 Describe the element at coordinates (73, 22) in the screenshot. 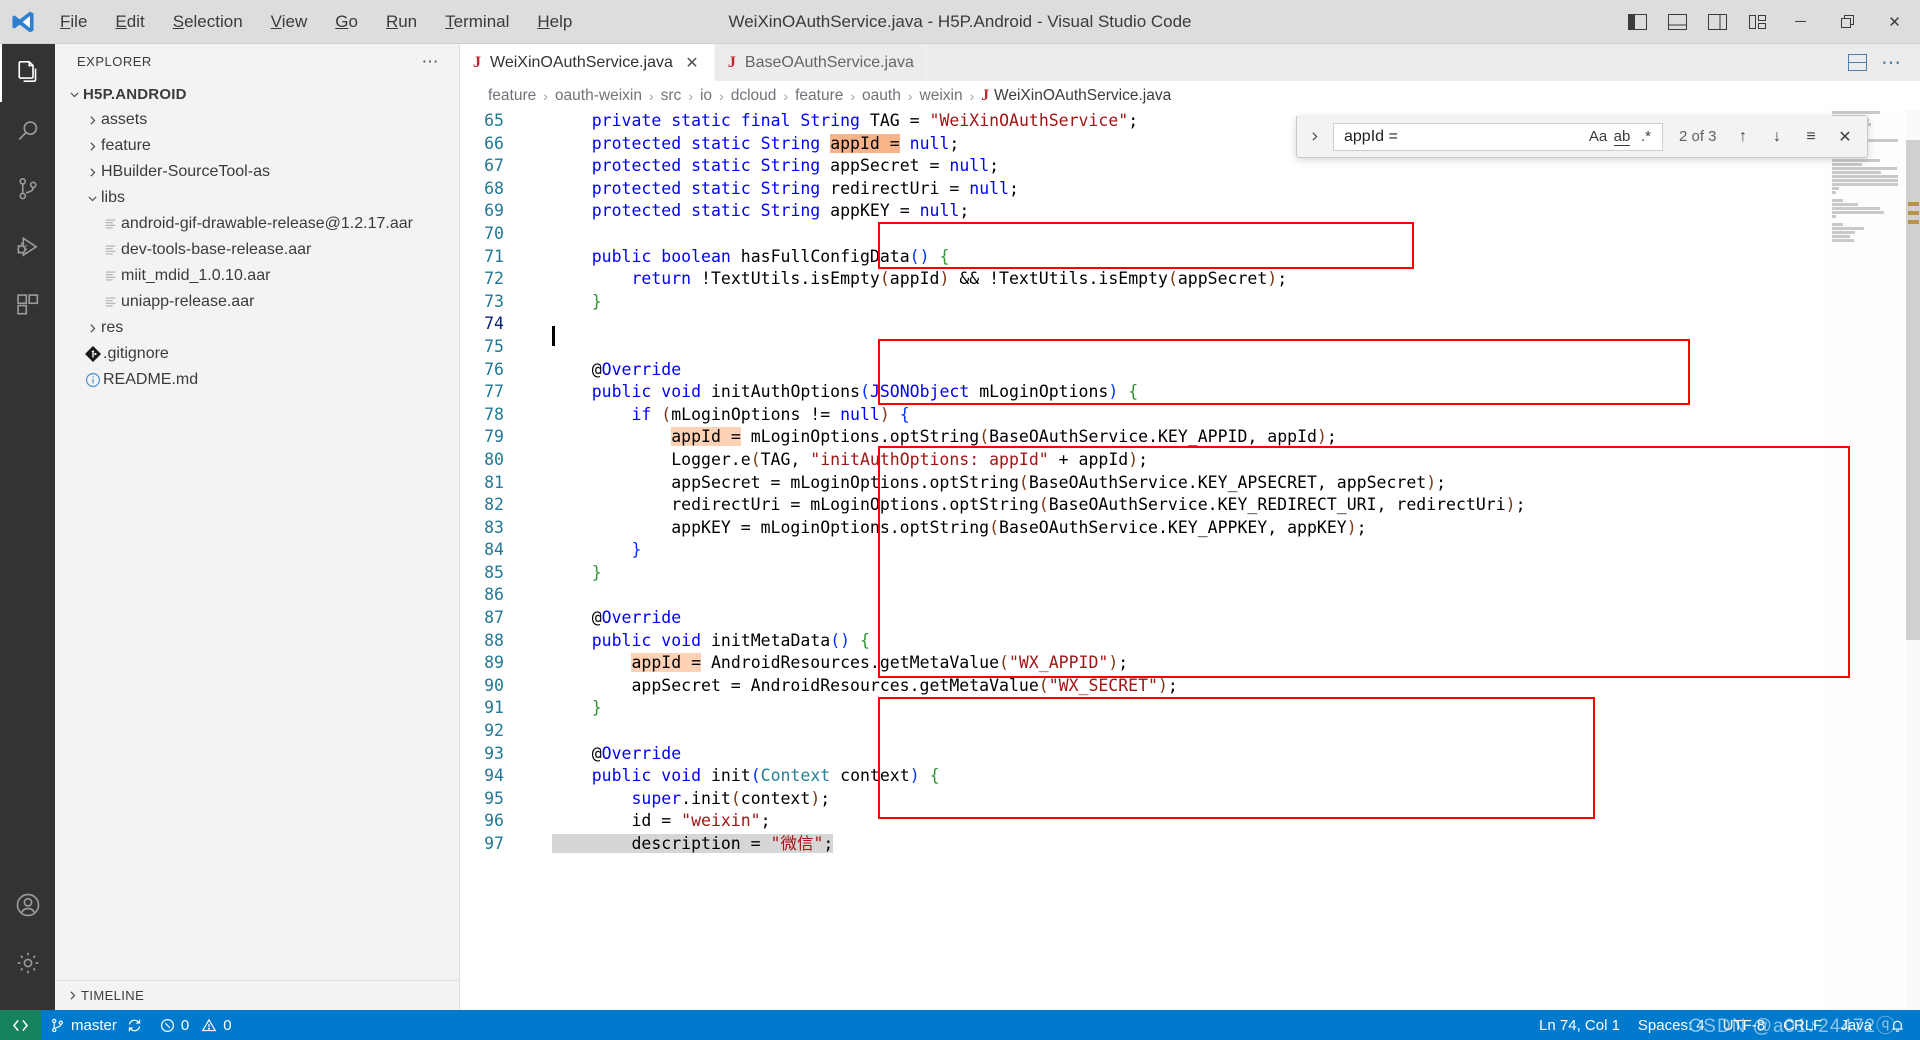

I see `menu-file: File` at that location.